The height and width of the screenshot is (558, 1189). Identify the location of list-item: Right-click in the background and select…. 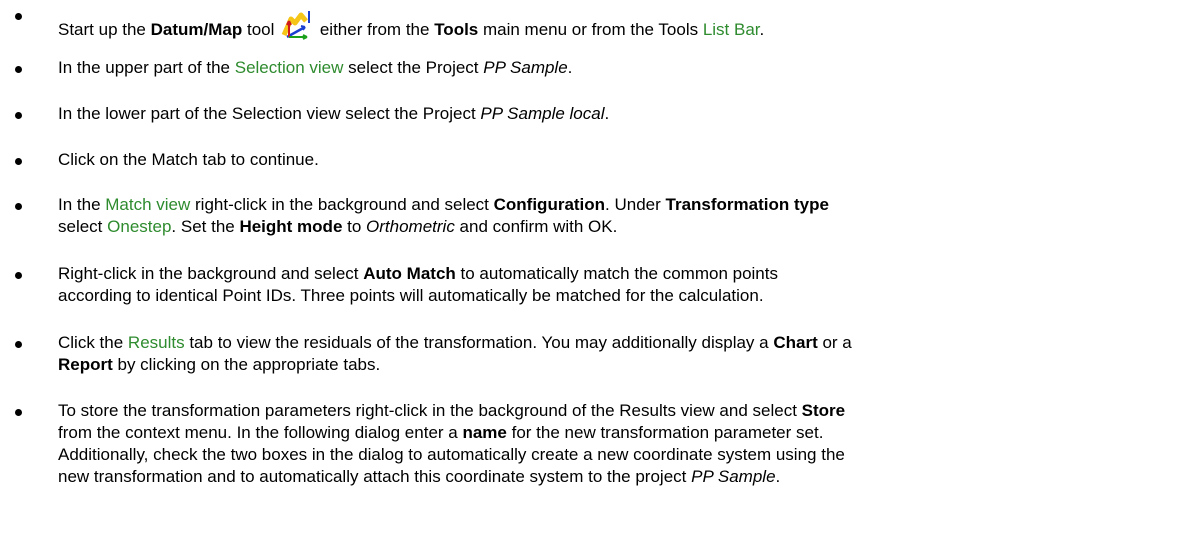
(591, 285).